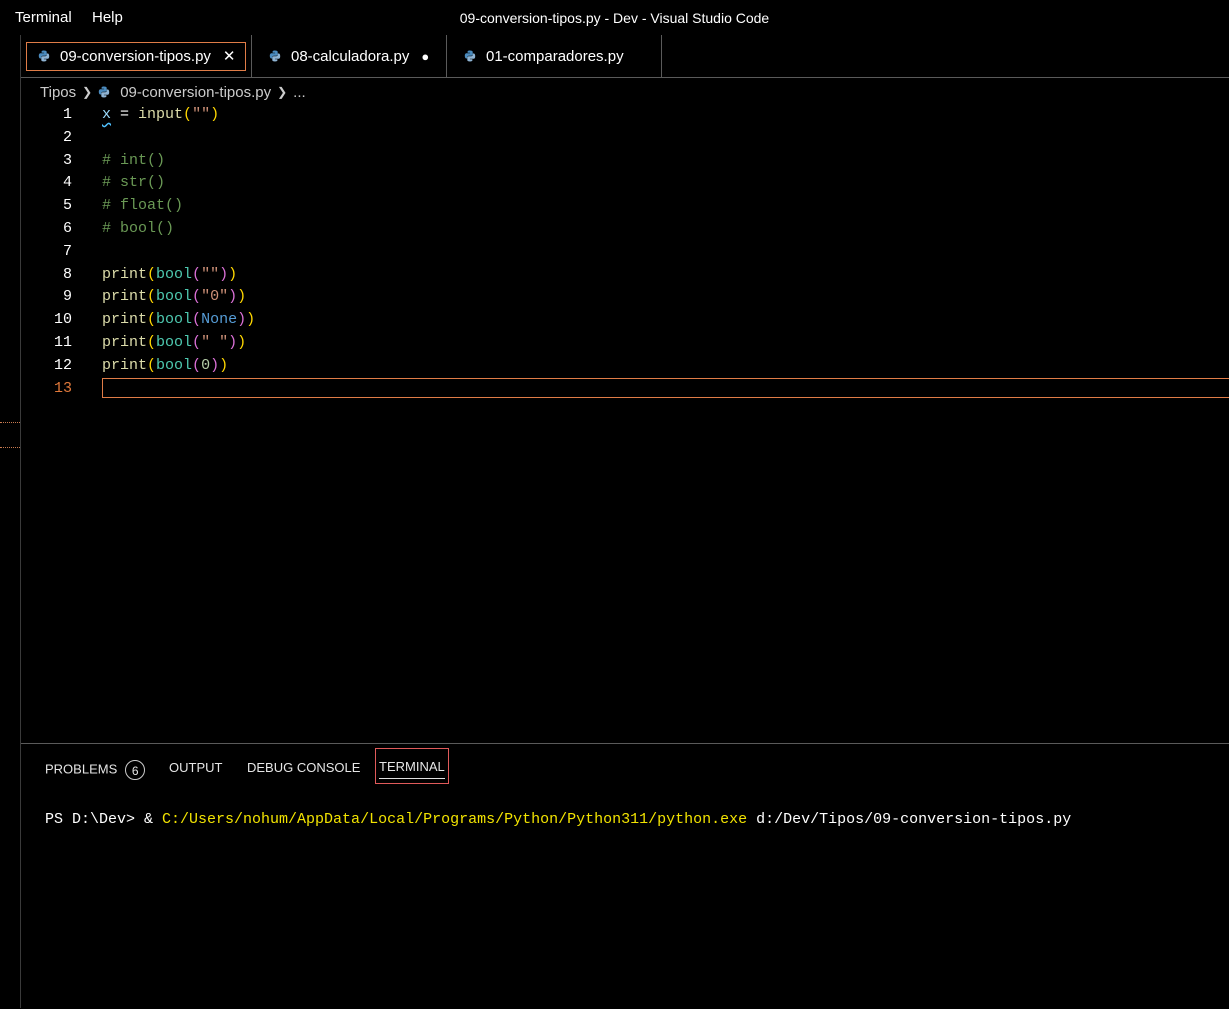  I want to click on tab-label: 01-comparadores.py, so click(555, 56).